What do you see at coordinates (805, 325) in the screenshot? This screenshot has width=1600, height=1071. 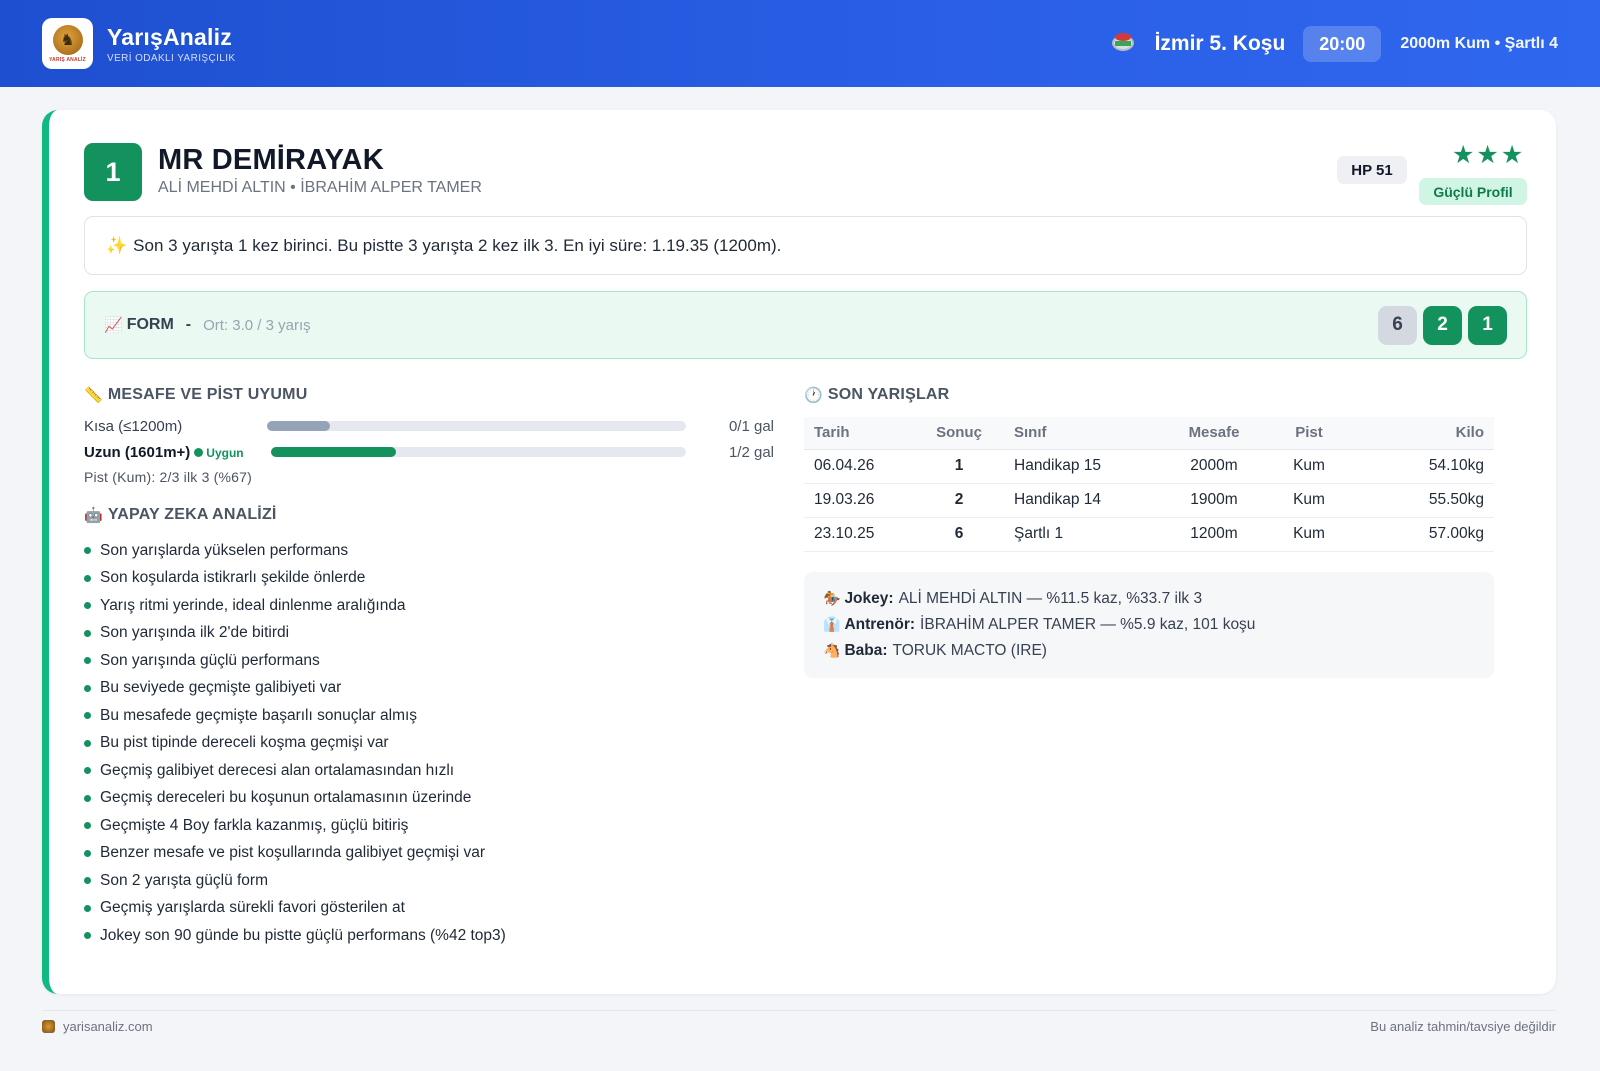 I see `form-box: 📈 FORM - Ort: 3.0 / 3 yarış 6 2 1` at bounding box center [805, 325].